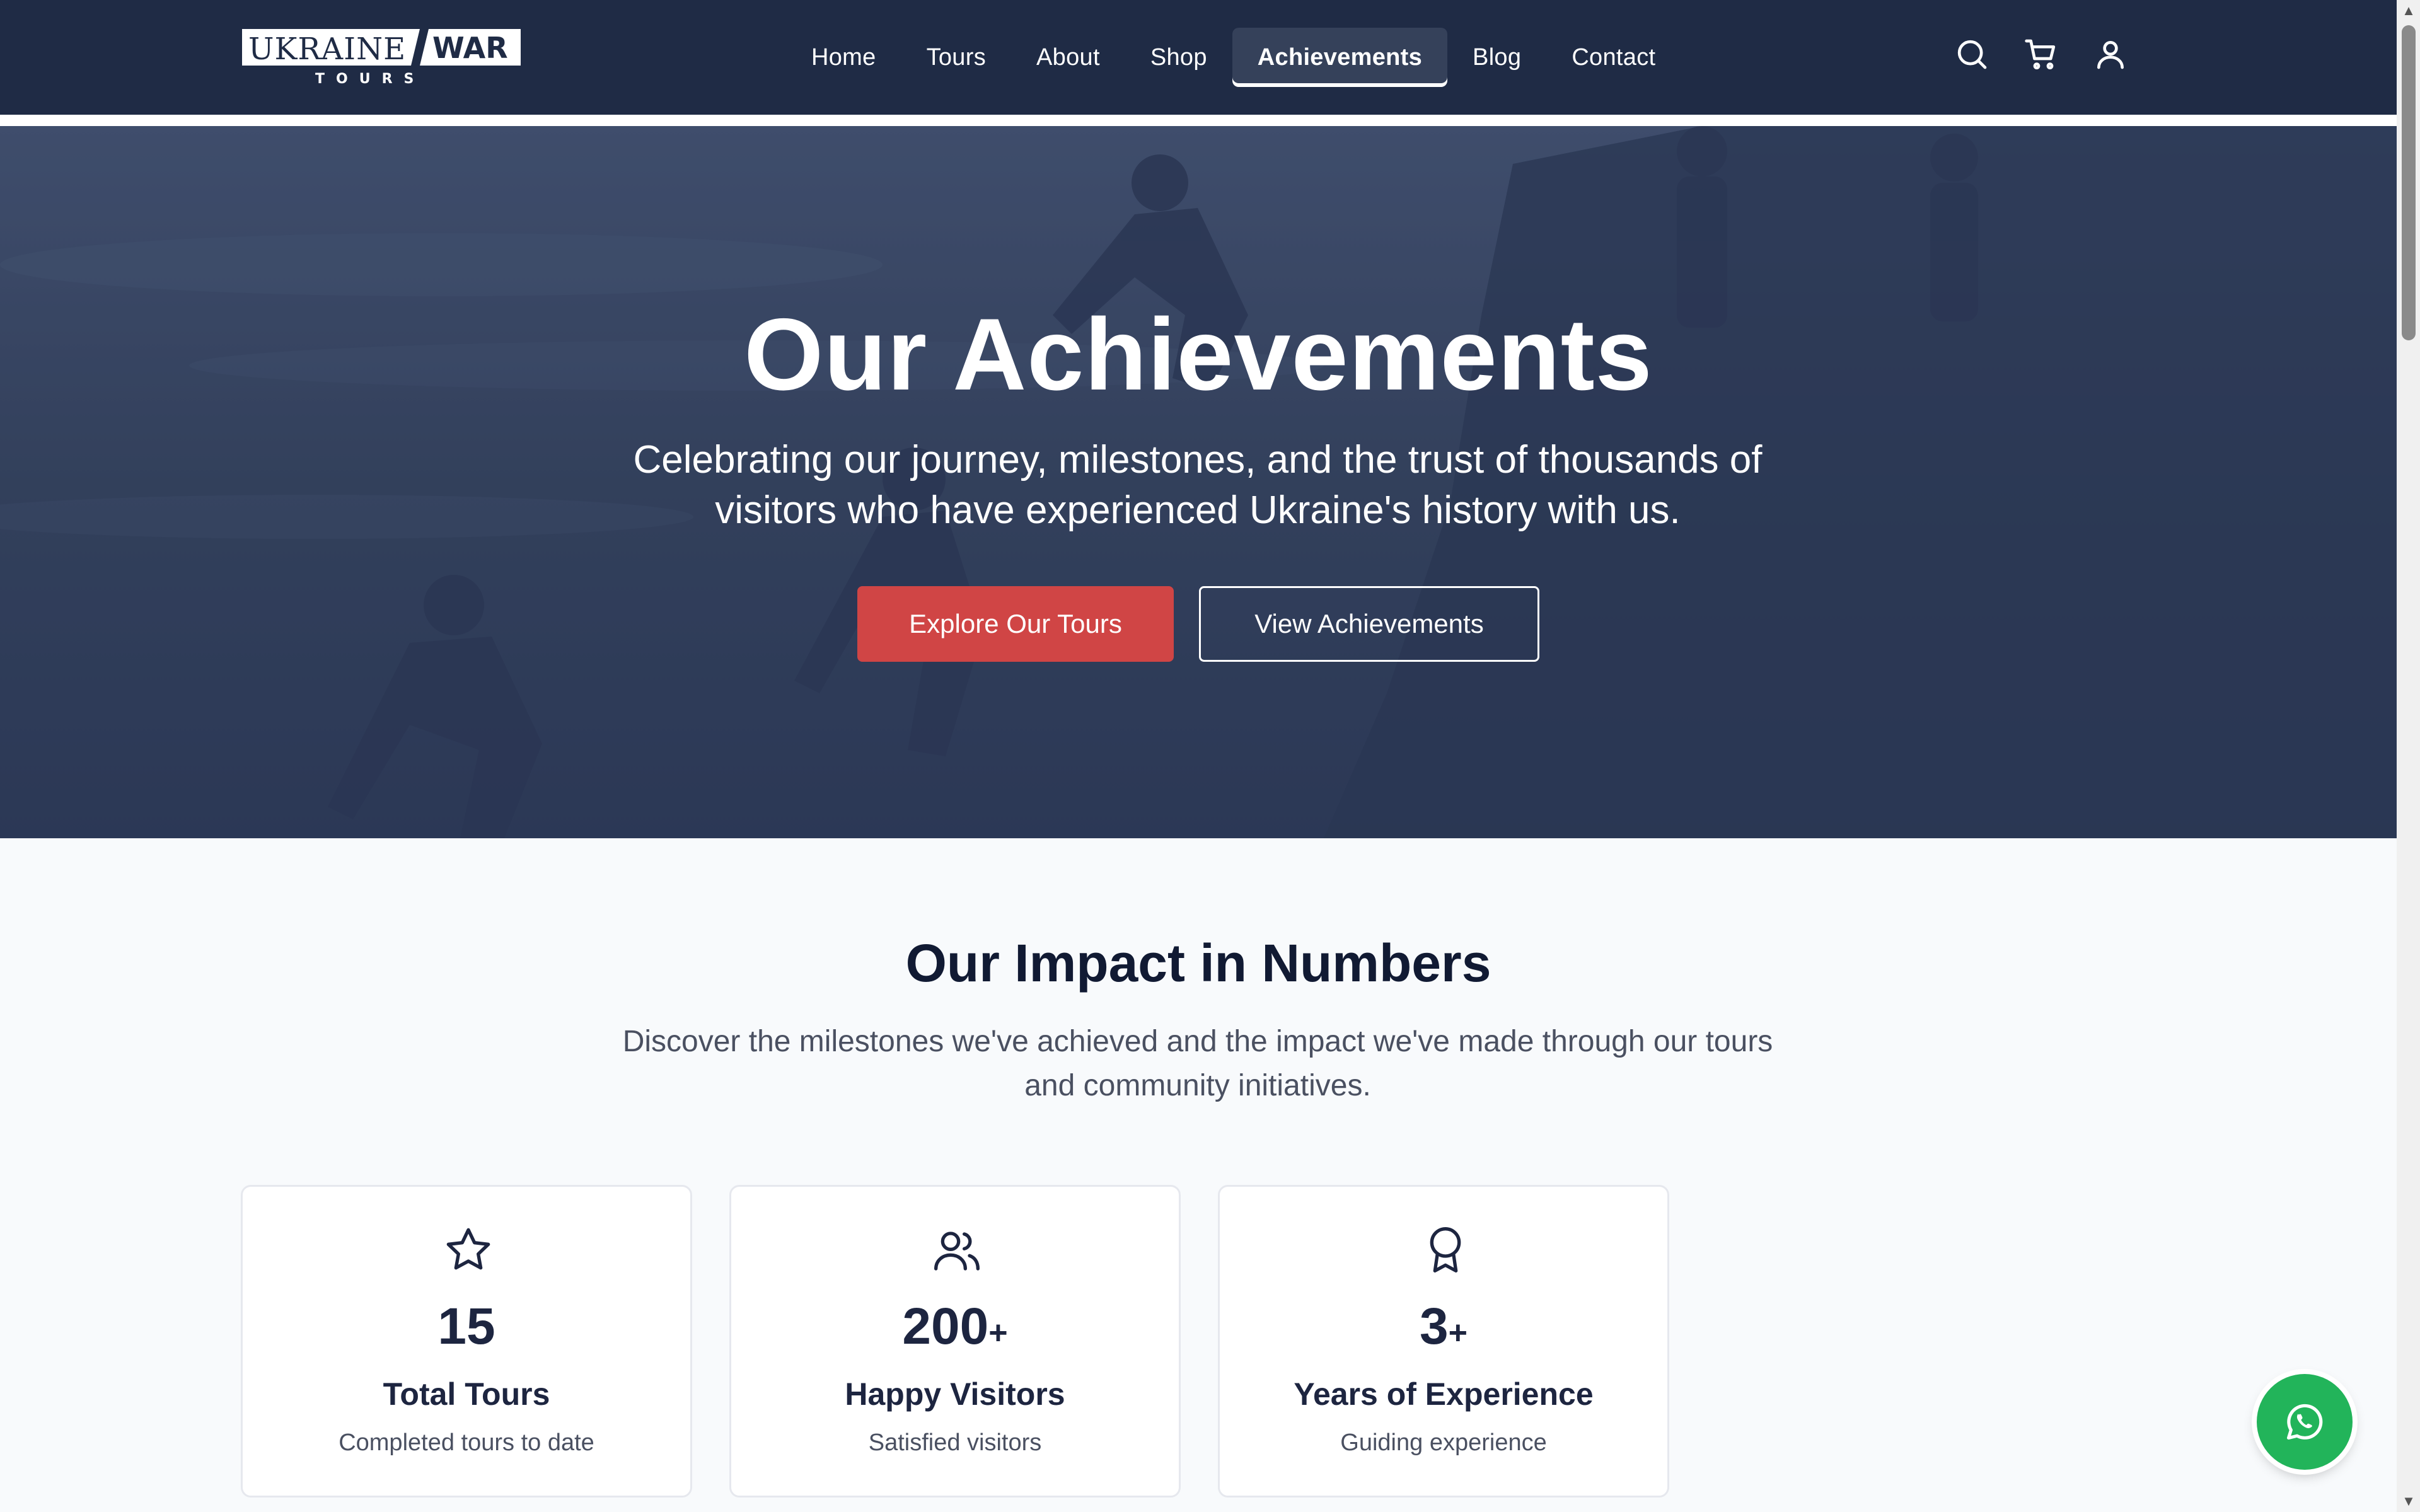  I want to click on svg-text: WAR, so click(470, 48).